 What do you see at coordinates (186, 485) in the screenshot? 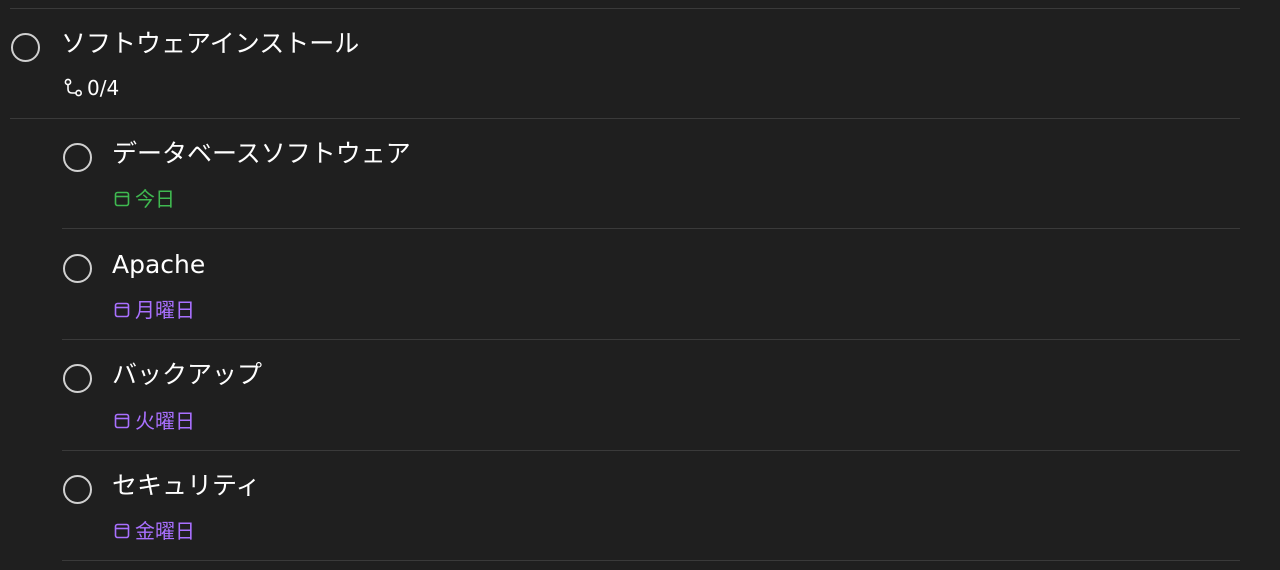
I see `subtask-title: セキュリティ` at bounding box center [186, 485].